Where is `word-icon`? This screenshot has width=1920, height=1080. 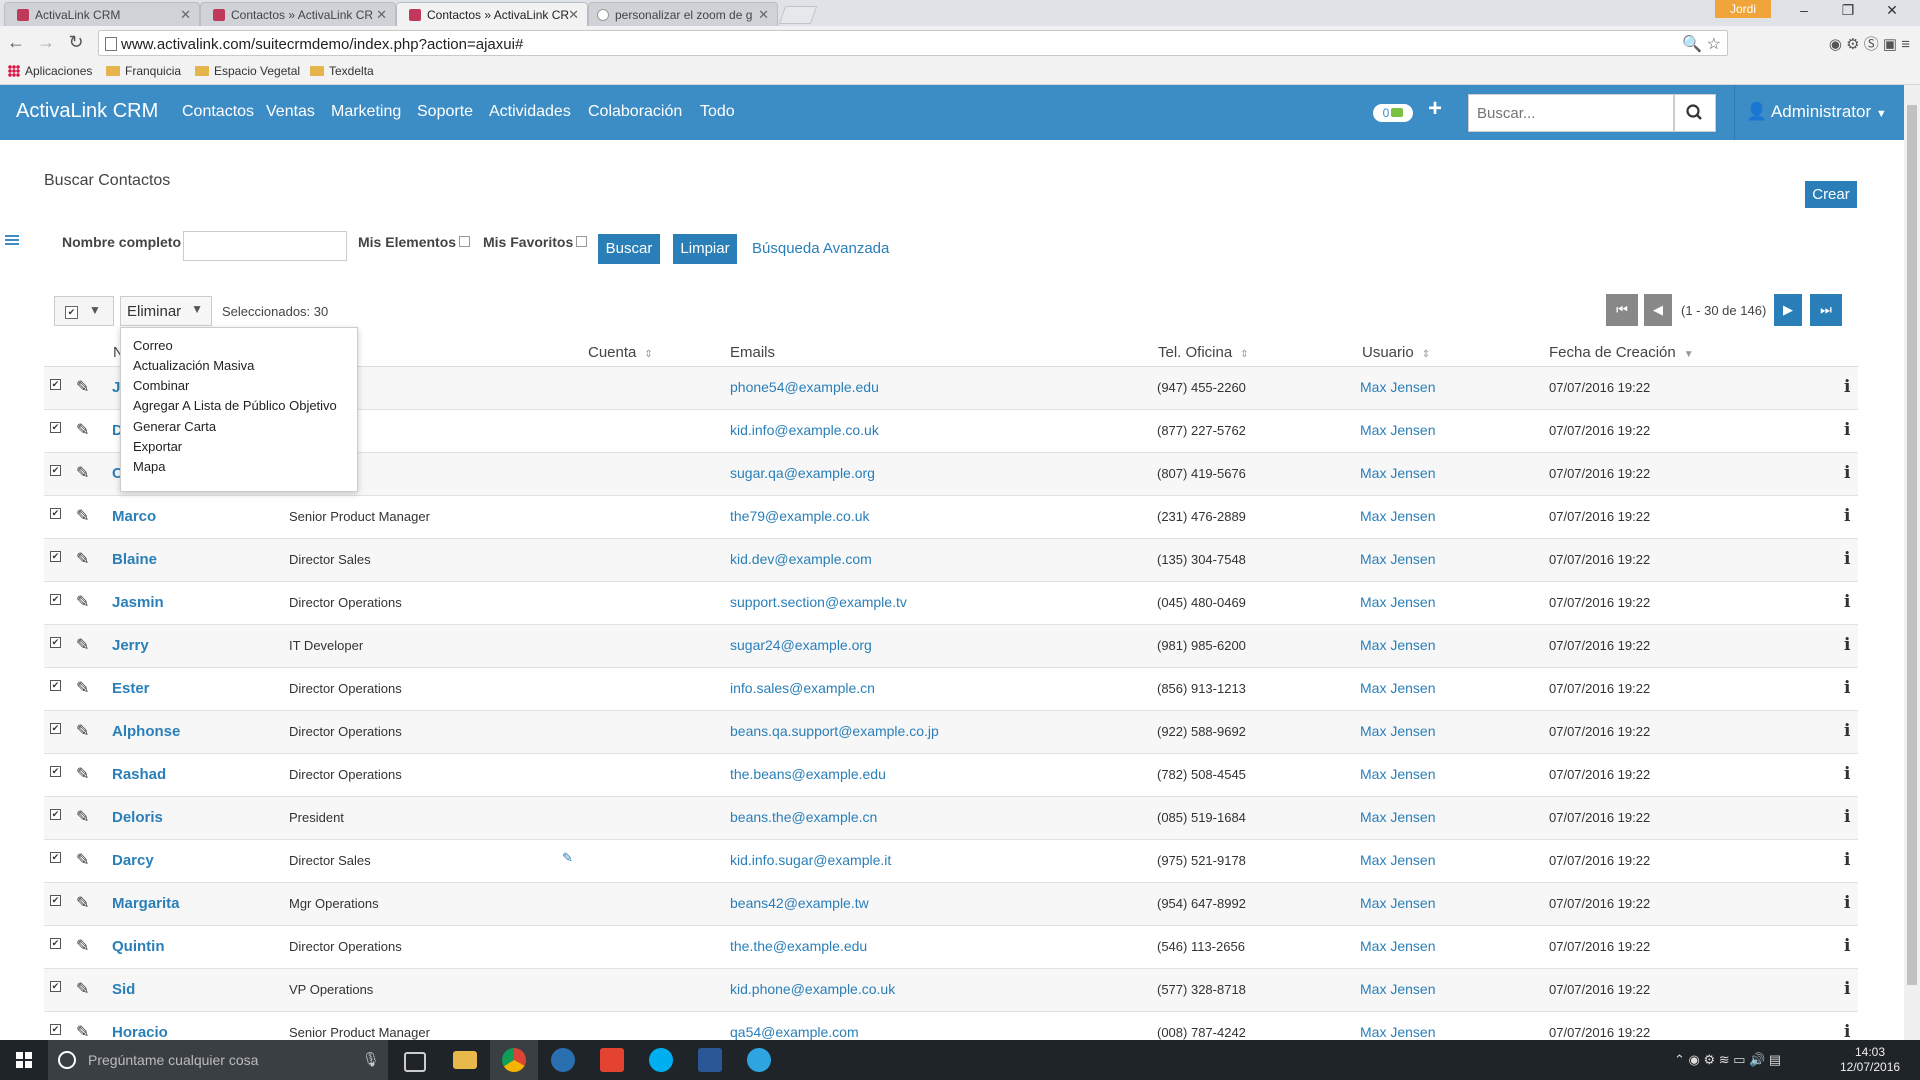
word-icon is located at coordinates (710, 1060).